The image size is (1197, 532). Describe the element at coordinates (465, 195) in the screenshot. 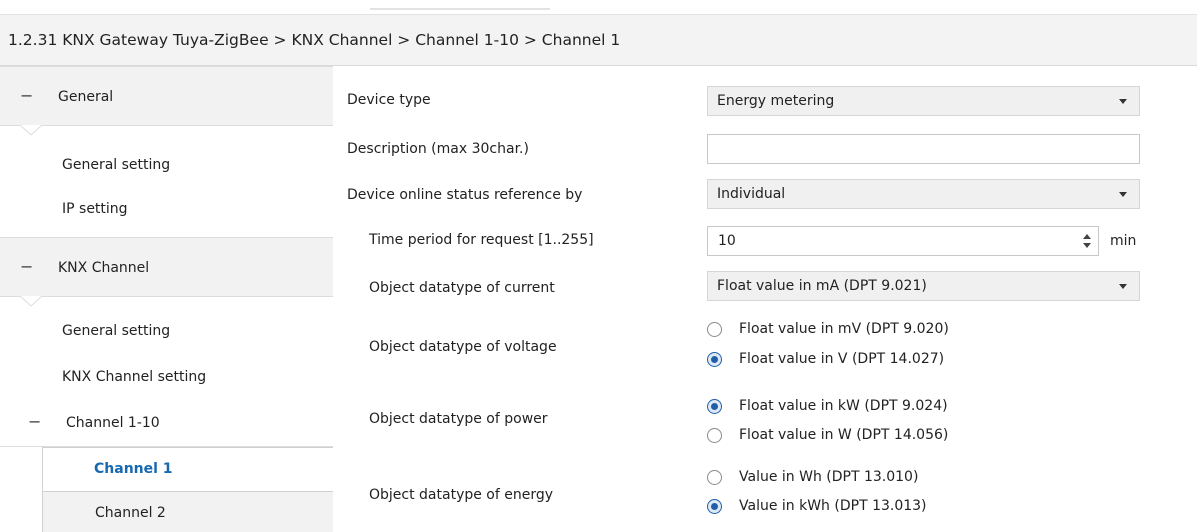

I see `online-status-label: Device online status reference by` at that location.